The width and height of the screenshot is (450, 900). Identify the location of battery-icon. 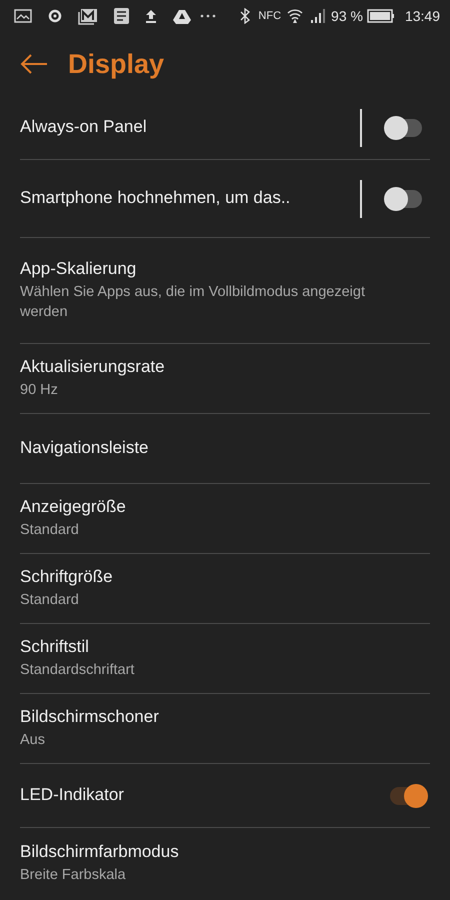
(380, 16).